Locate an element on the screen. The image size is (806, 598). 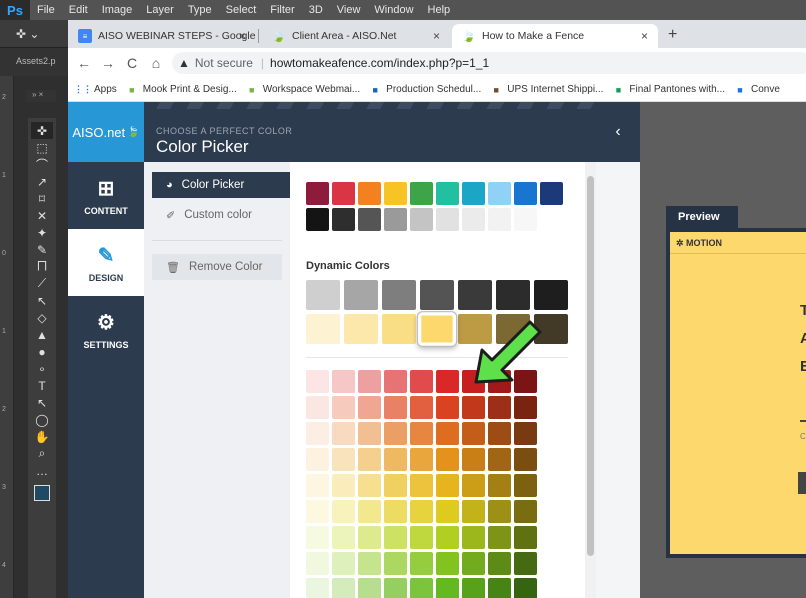
bookmark-item: ⋮⋮ Apps is located at coordinates (95, 90).